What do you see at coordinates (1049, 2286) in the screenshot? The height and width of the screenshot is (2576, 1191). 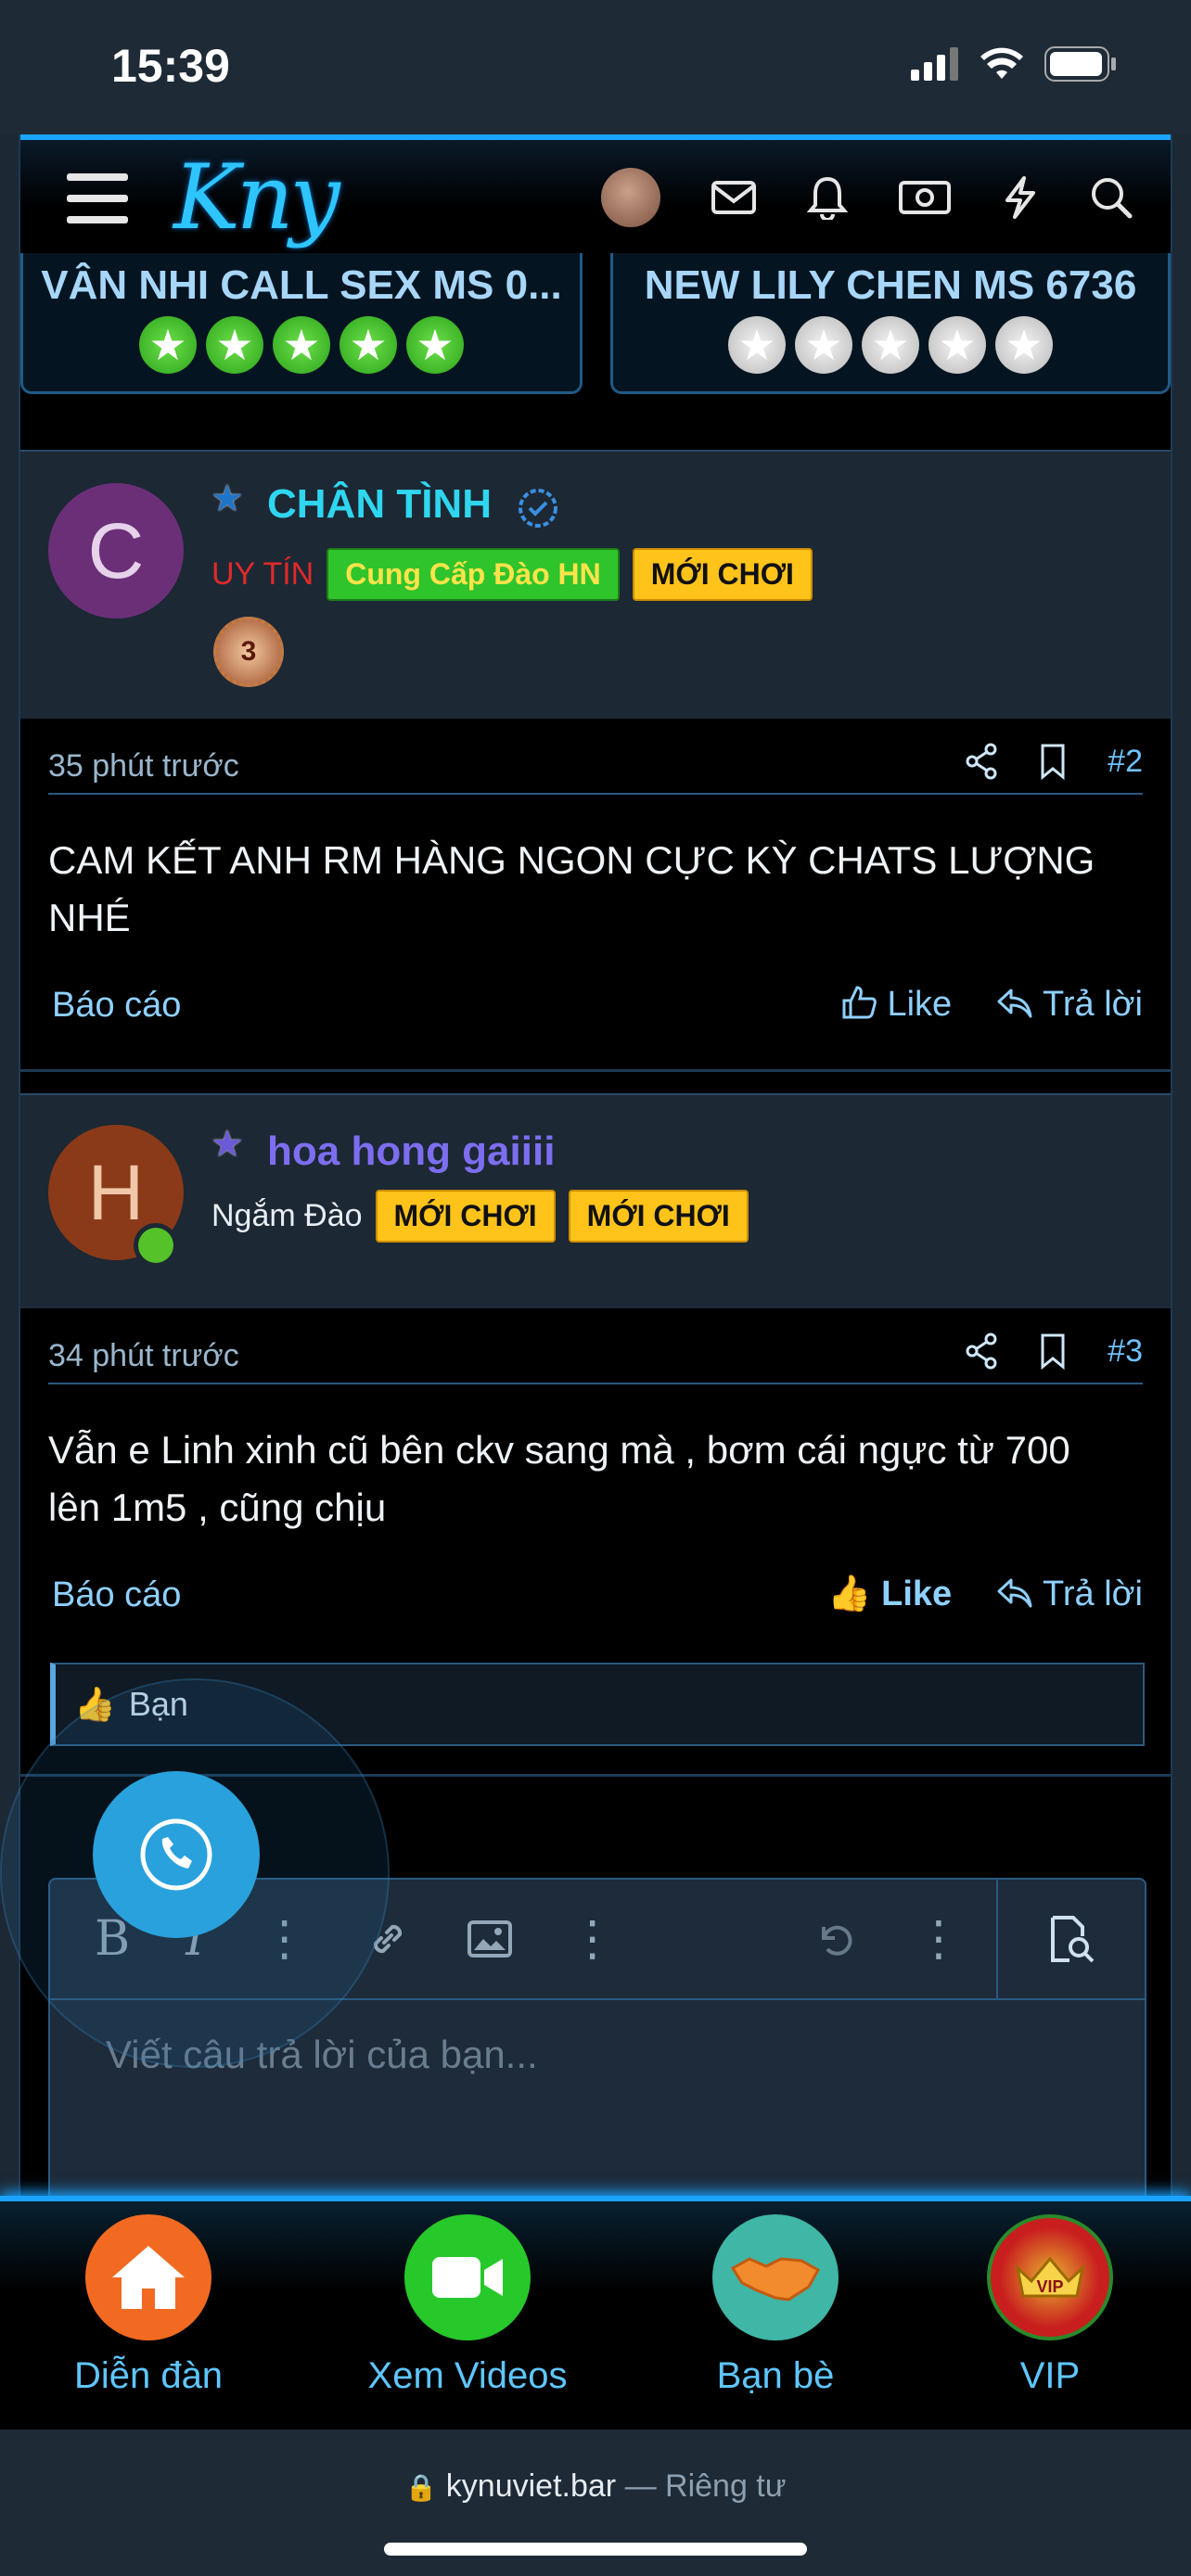 I see `svg-text: VIP` at bounding box center [1049, 2286].